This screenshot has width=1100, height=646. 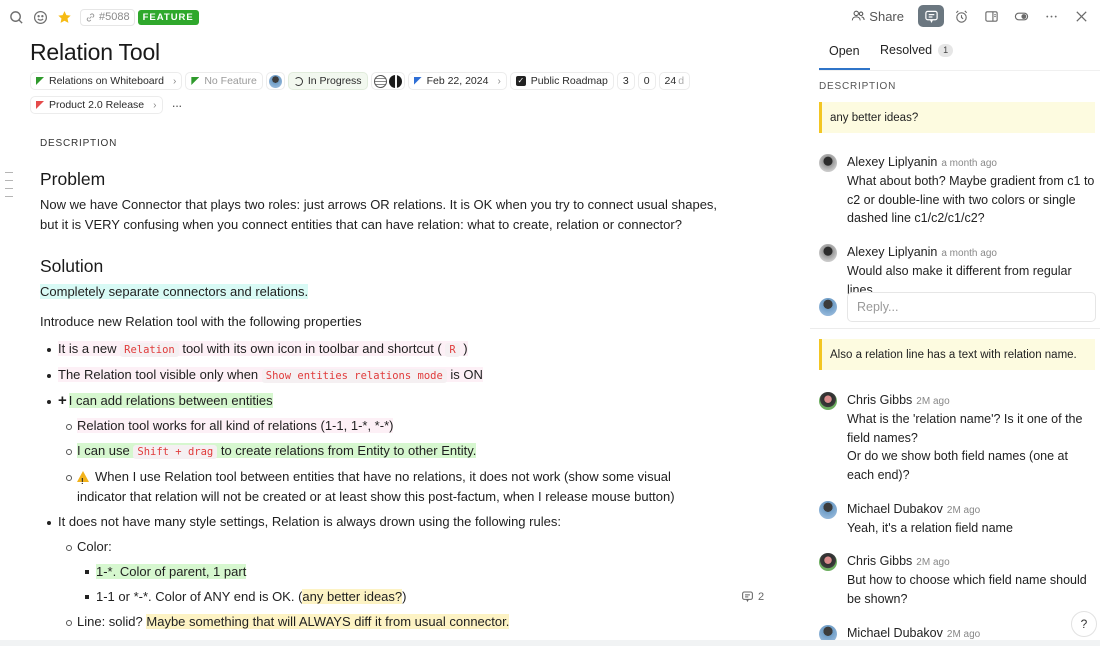 I want to click on outline-navigator, so click(x=9, y=188).